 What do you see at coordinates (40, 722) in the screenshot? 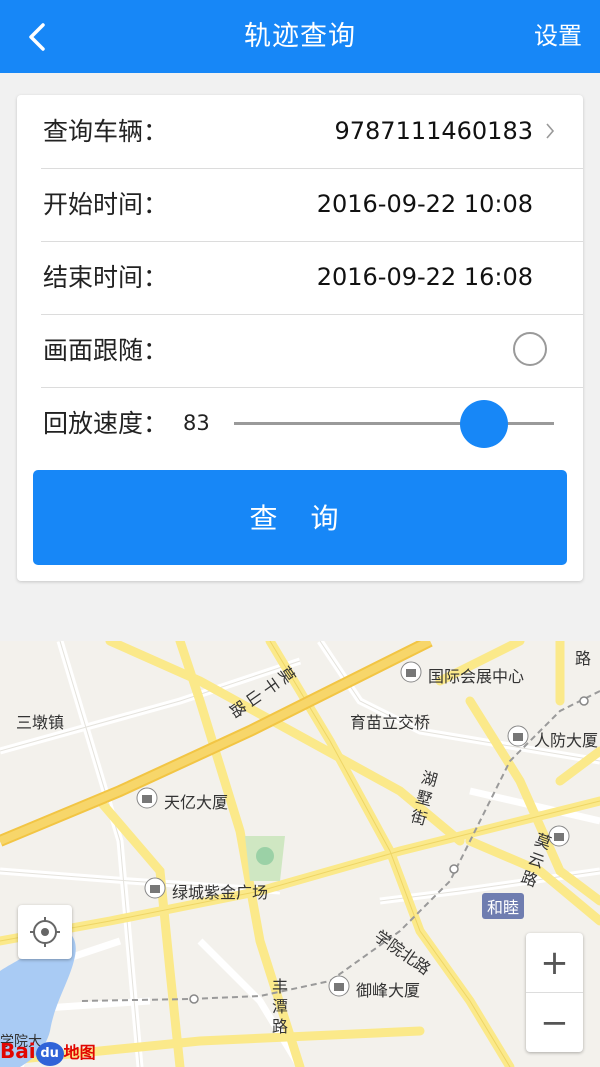
I see `map-label: 三墩镇` at bounding box center [40, 722].